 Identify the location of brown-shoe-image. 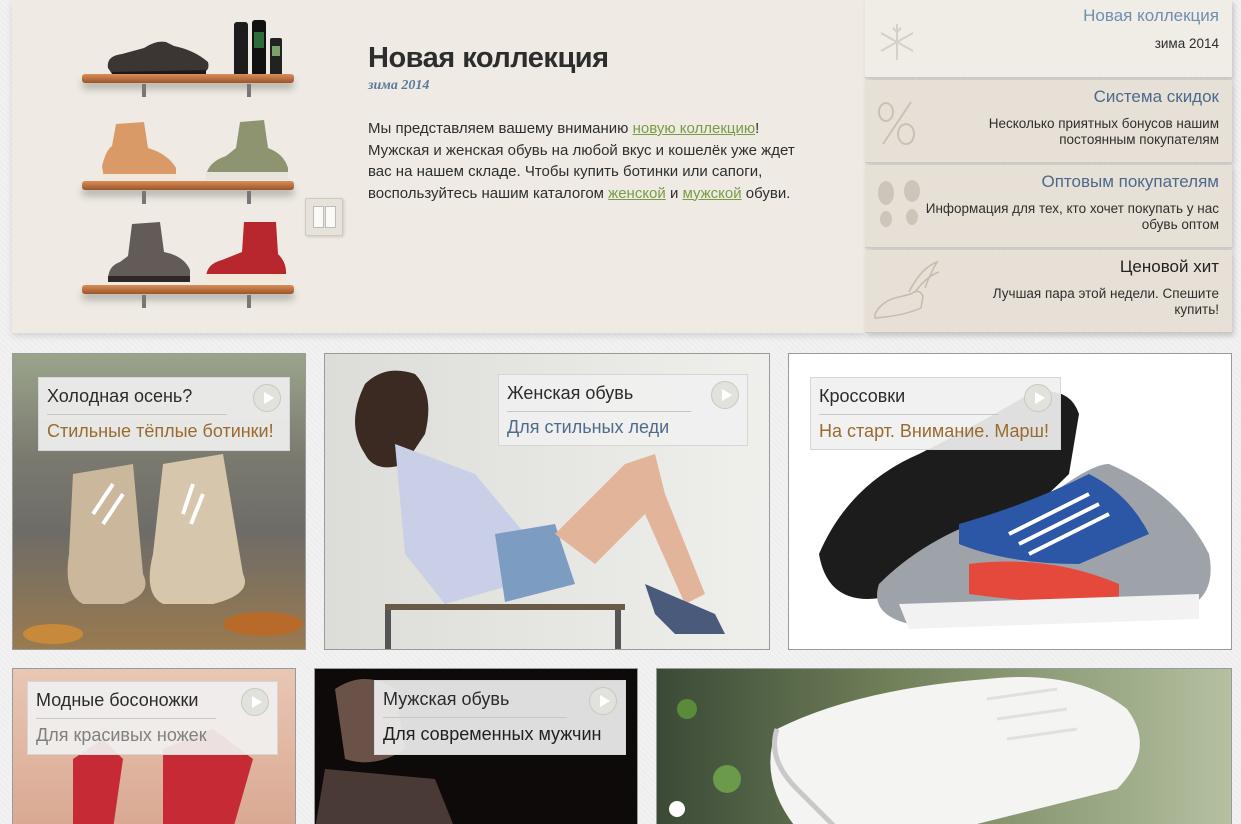
(158, 58).